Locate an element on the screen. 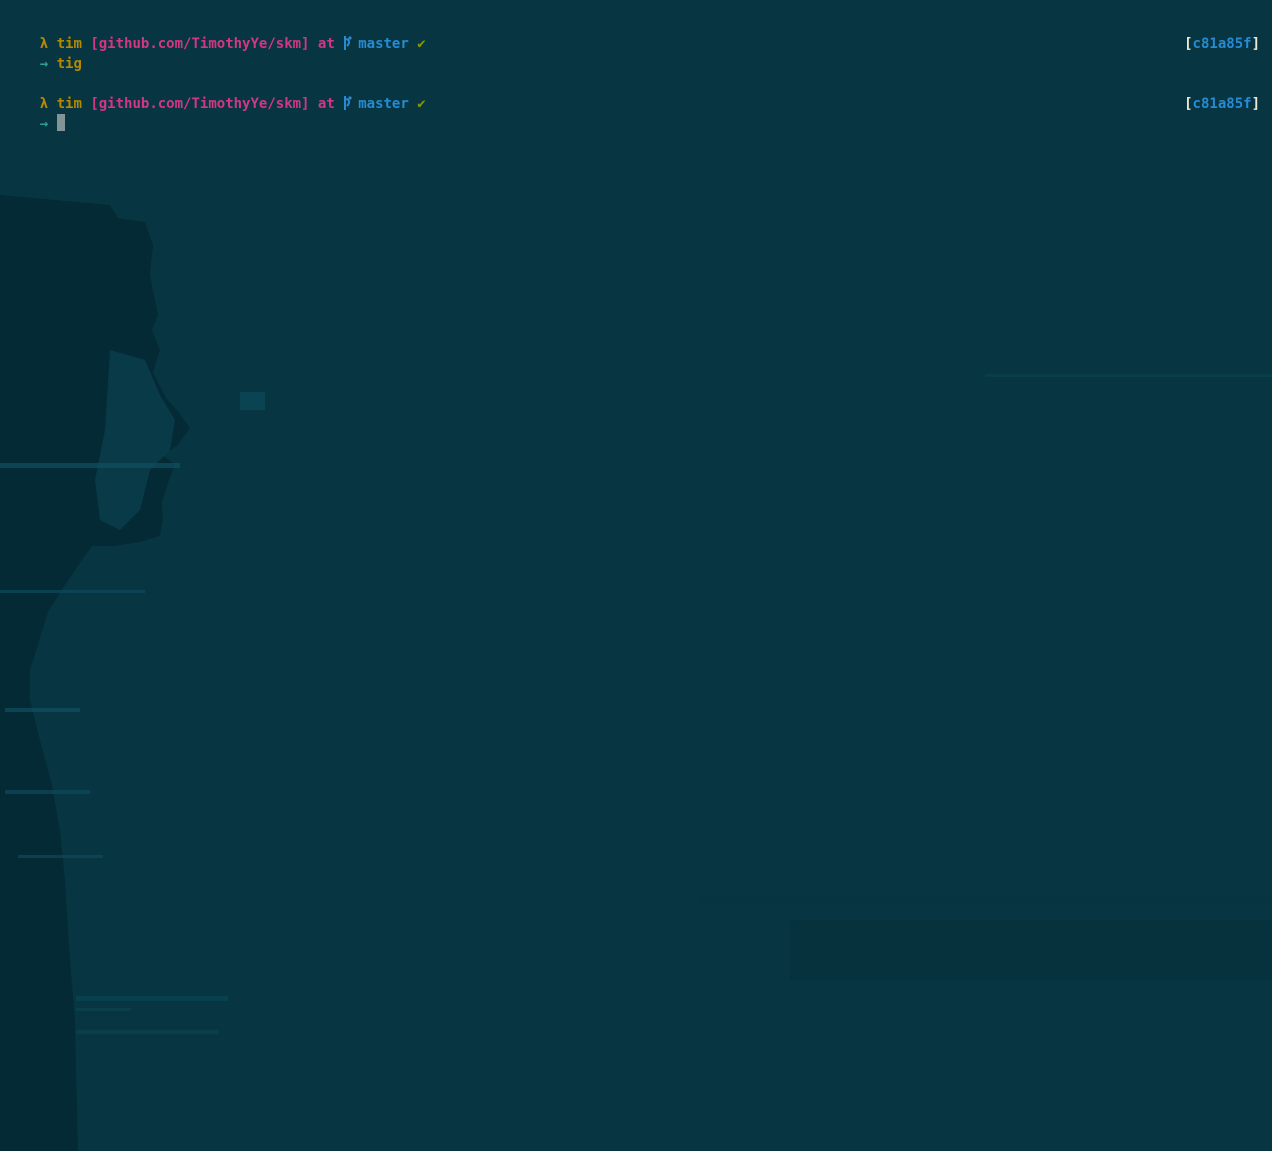  text-cursor is located at coordinates (61, 122).